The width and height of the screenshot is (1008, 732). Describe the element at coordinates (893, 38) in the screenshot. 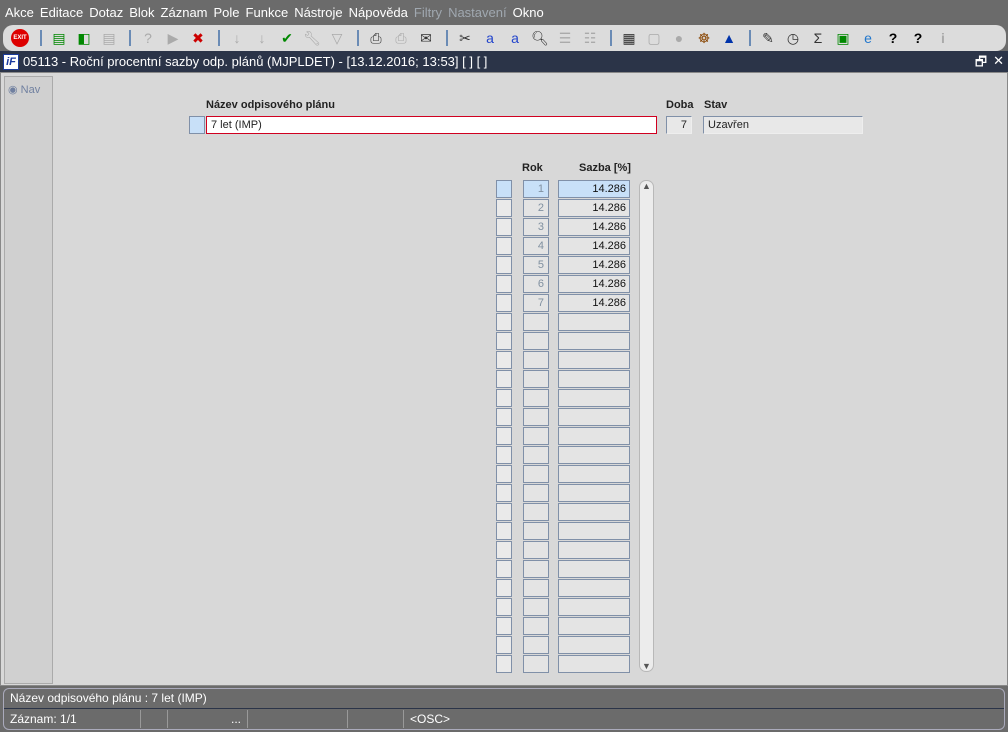

I see `help-context-icon: ?` at that location.